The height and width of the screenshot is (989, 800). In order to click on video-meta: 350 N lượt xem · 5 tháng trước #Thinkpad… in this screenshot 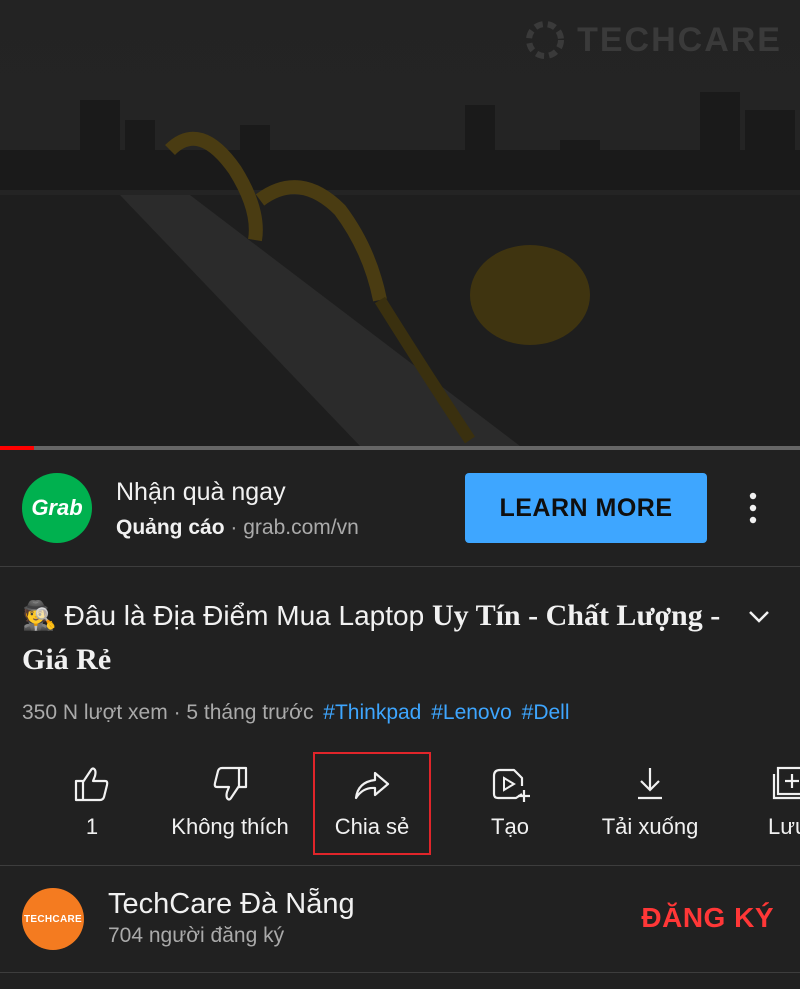, I will do `click(296, 713)`.